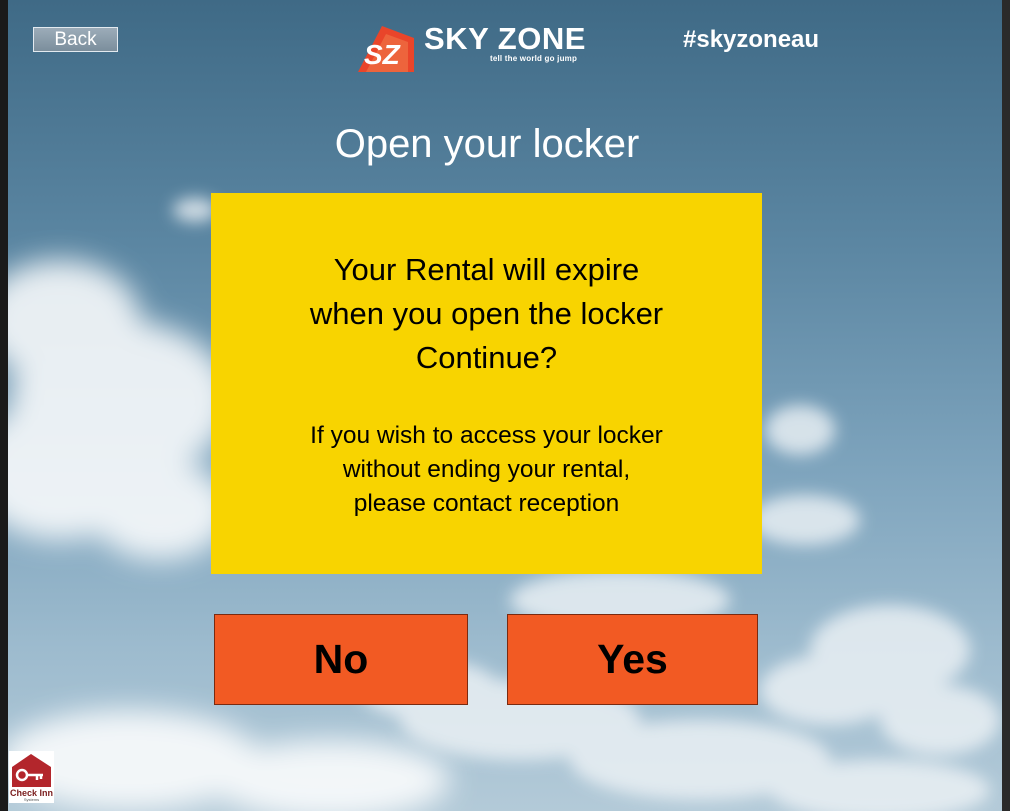  I want to click on logo-mark-text: SZ, so click(382, 54).